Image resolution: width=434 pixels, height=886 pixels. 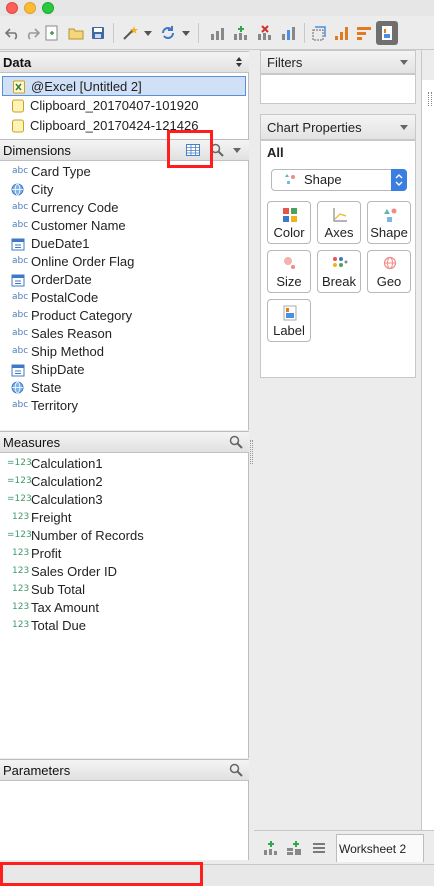 I want to click on geo-button: Geo, so click(x=389, y=271).